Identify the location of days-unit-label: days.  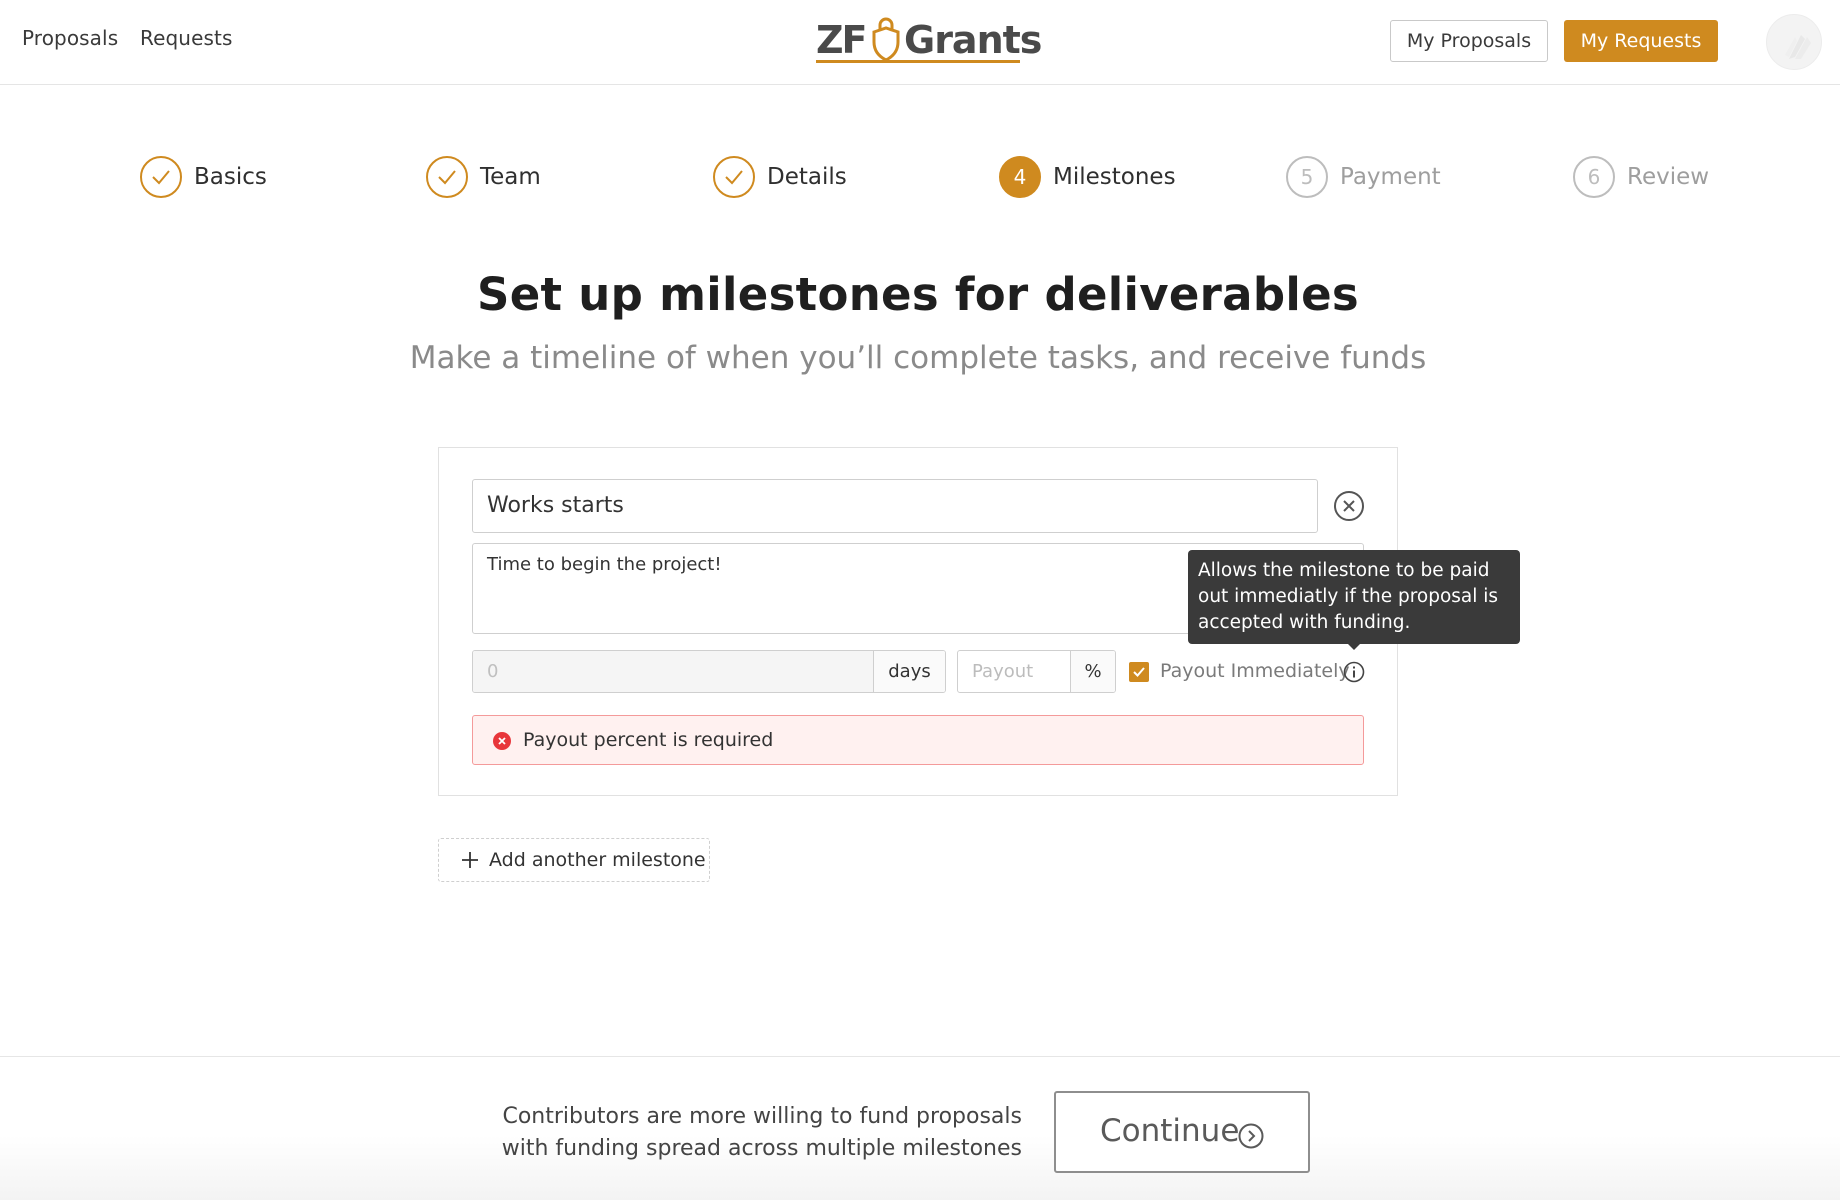
(909, 671).